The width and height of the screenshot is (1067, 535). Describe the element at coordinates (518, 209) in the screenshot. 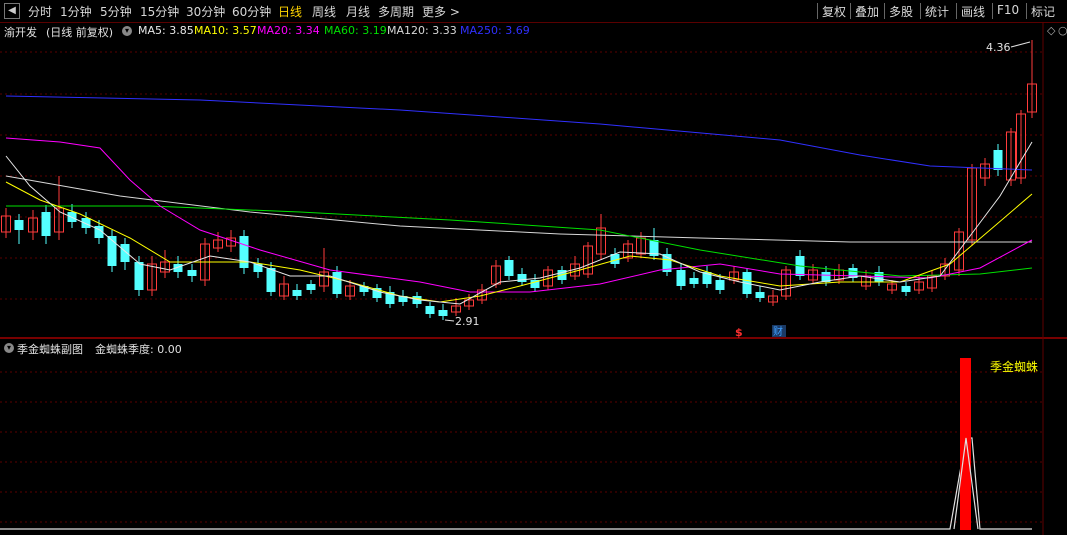

I see `ma120-line` at that location.